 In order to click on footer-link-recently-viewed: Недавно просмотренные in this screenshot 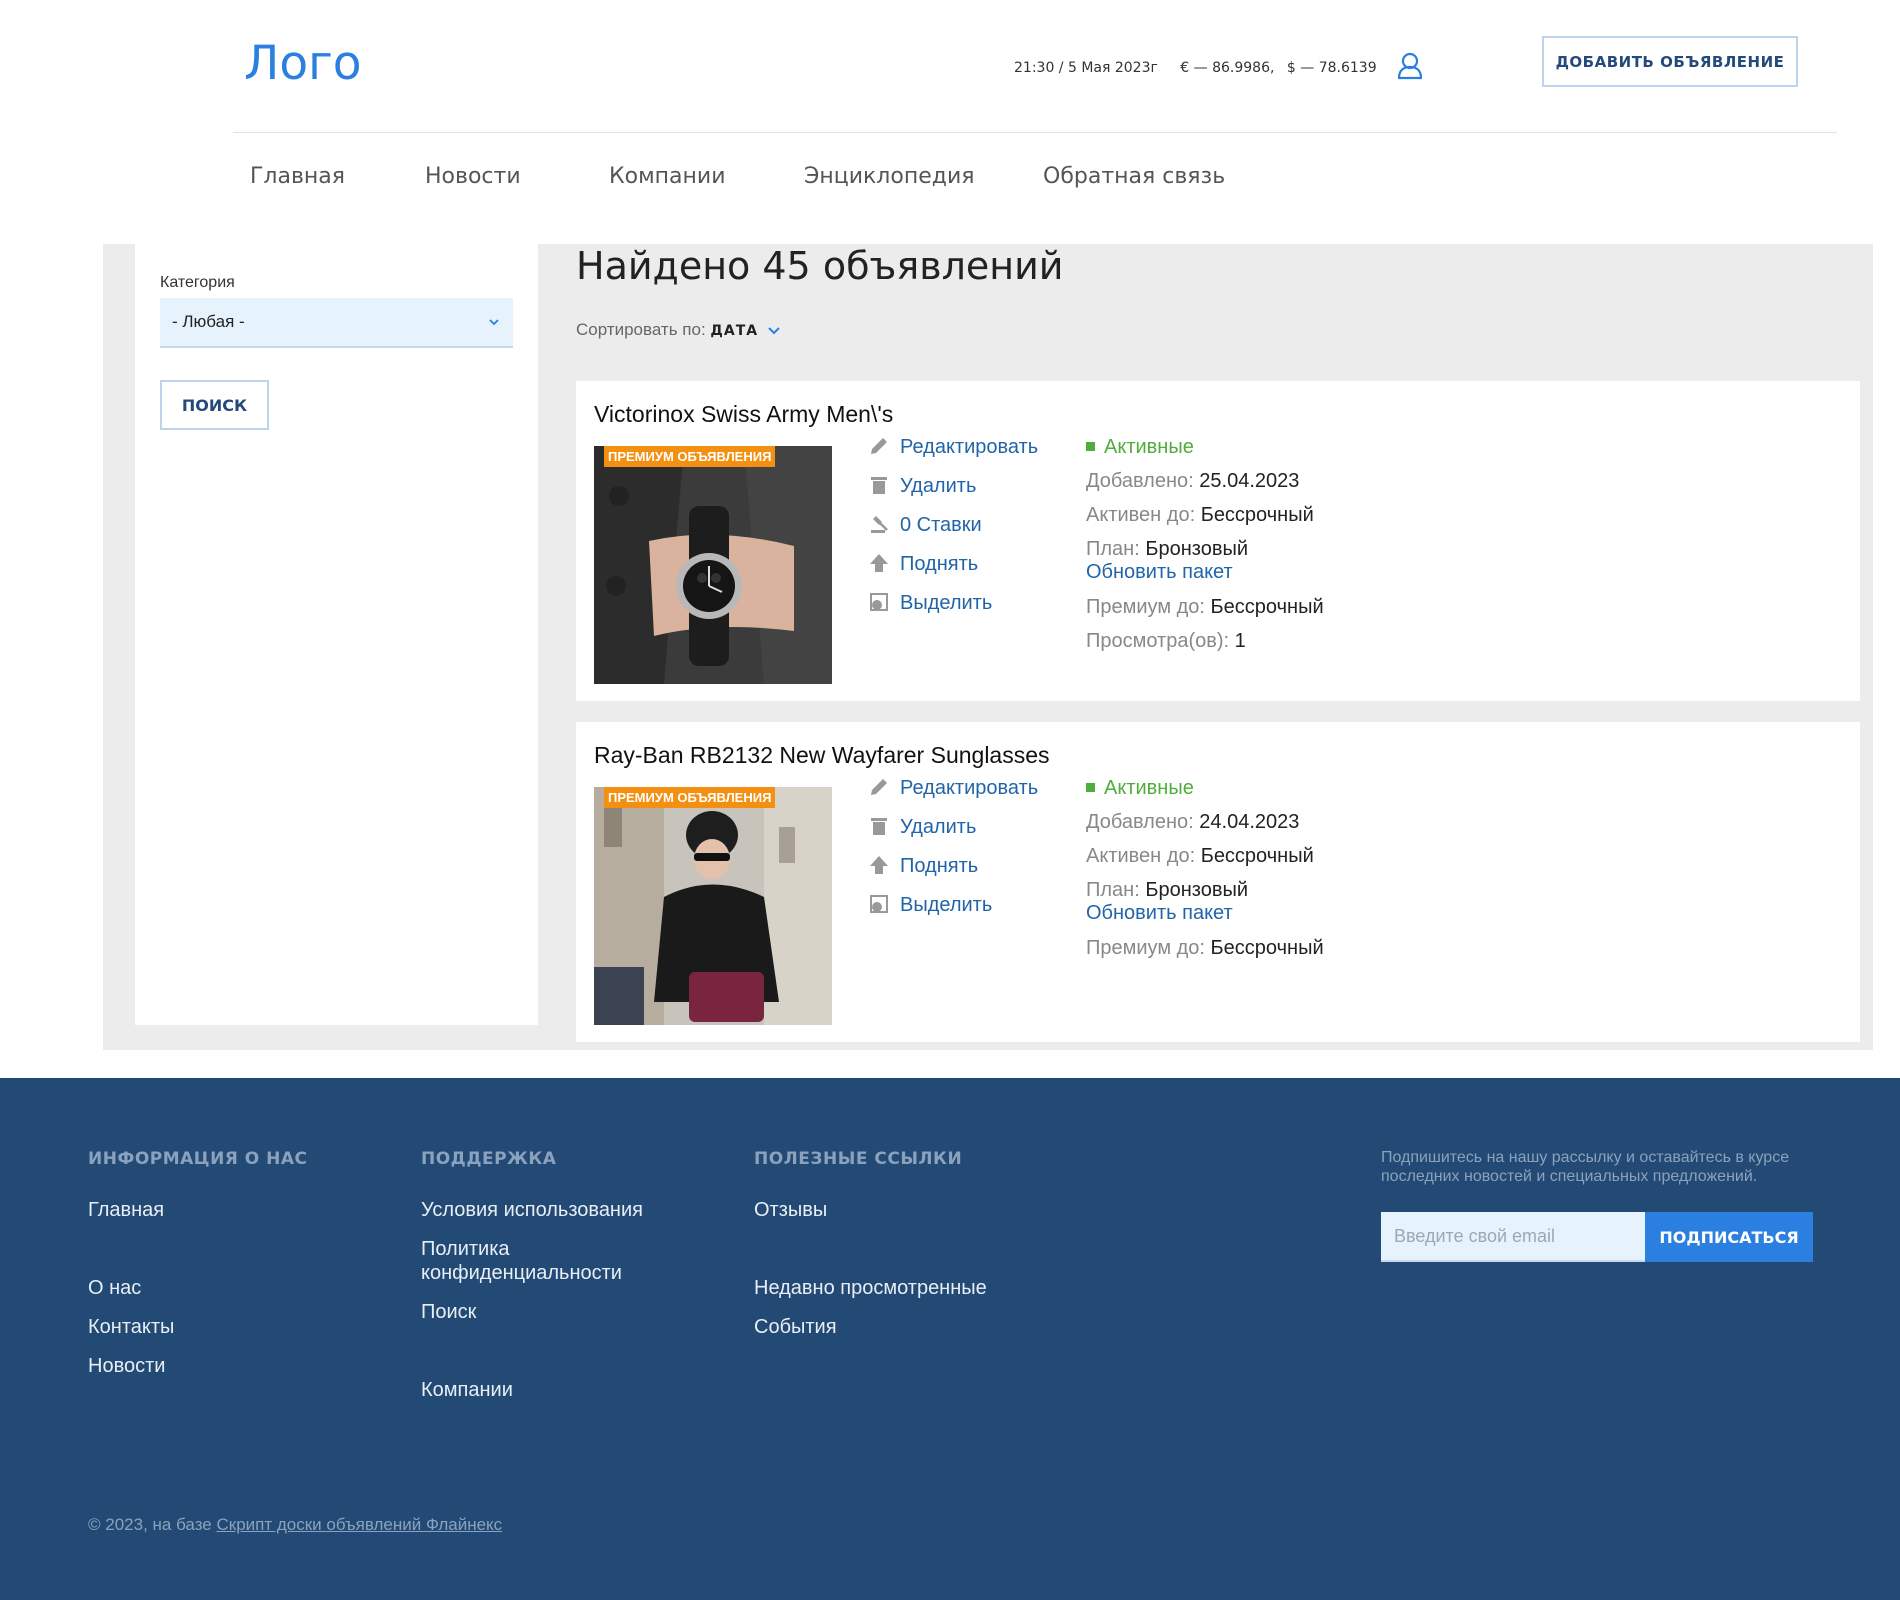, I will do `click(870, 1288)`.